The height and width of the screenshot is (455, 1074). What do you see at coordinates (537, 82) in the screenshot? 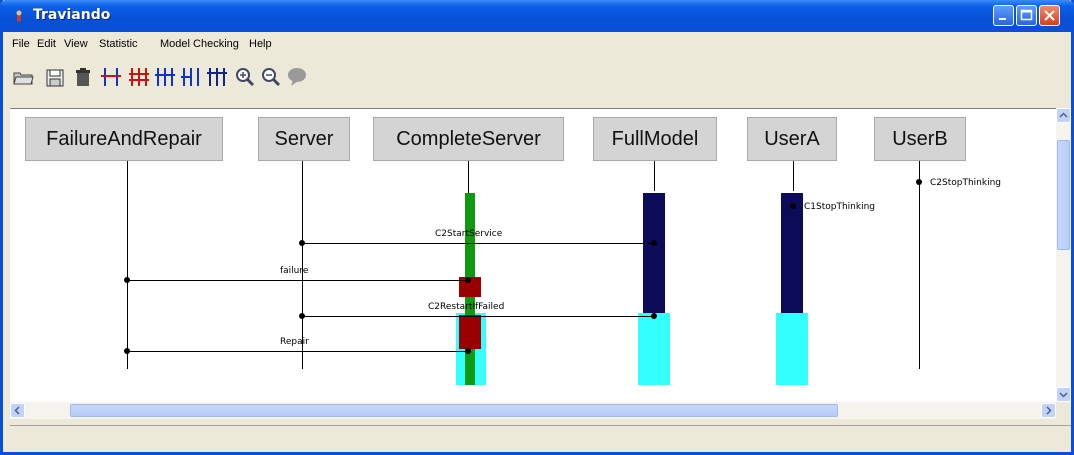
I see `toolbar` at bounding box center [537, 82].